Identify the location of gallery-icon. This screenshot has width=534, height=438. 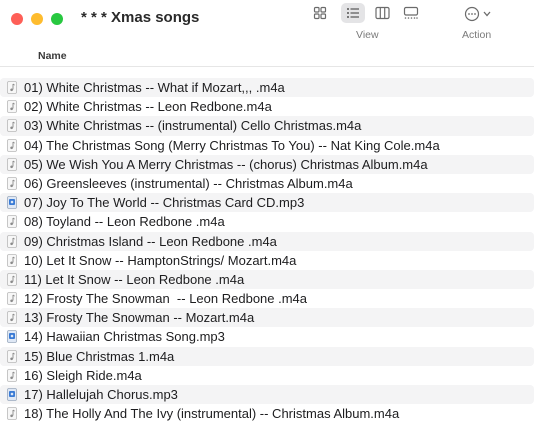
(411, 12).